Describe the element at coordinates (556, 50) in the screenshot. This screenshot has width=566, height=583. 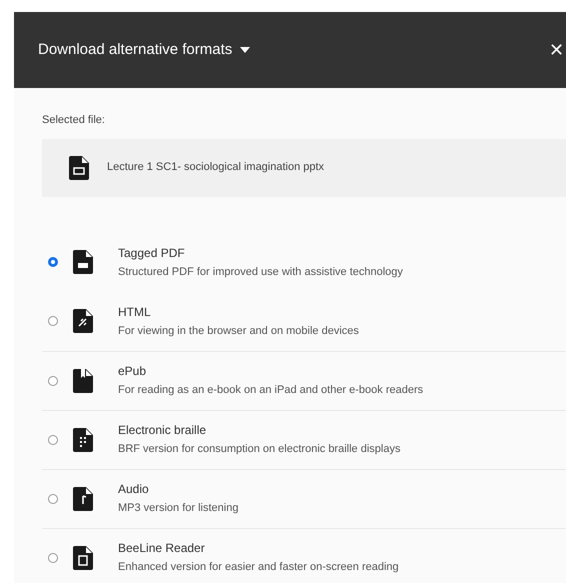
I see `close-button: ✕` at that location.